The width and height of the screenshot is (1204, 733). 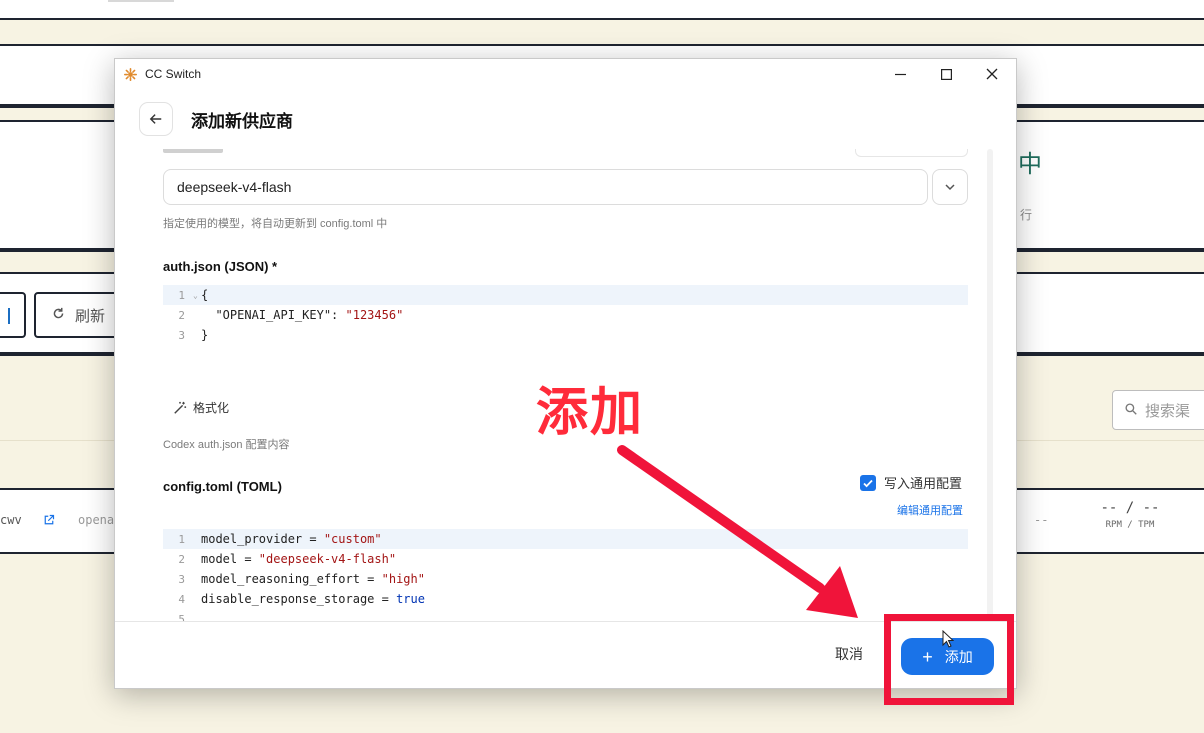 I want to click on code-token: {, so click(x=205, y=295).